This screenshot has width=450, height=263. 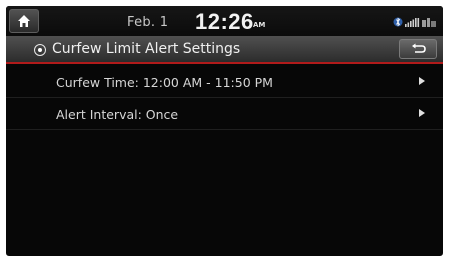 I want to click on list-item-curfew-time: Curfew Time: 12:00 AM - 11:50 PM, so click(x=224, y=82).